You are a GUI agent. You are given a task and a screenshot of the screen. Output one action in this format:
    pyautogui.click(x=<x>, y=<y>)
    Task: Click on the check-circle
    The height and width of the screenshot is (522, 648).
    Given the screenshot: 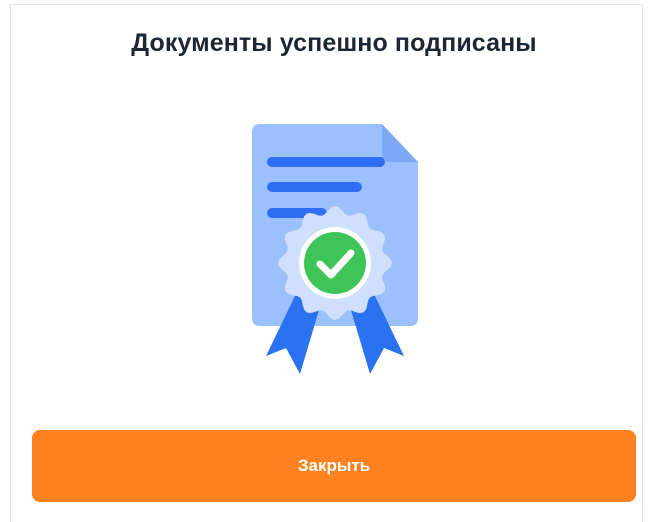 What is the action you would take?
    pyautogui.click(x=335, y=263)
    